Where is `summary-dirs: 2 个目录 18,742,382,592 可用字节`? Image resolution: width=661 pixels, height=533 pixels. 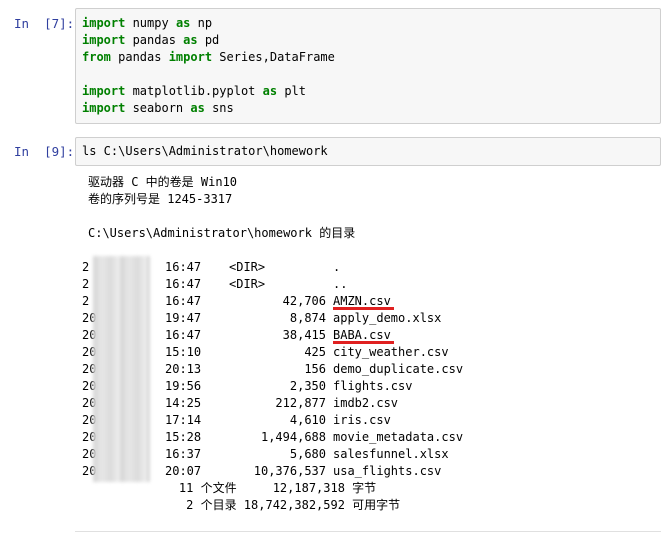 summary-dirs: 2 个目录 18,742,382,592 可用字节 is located at coordinates (275, 505).